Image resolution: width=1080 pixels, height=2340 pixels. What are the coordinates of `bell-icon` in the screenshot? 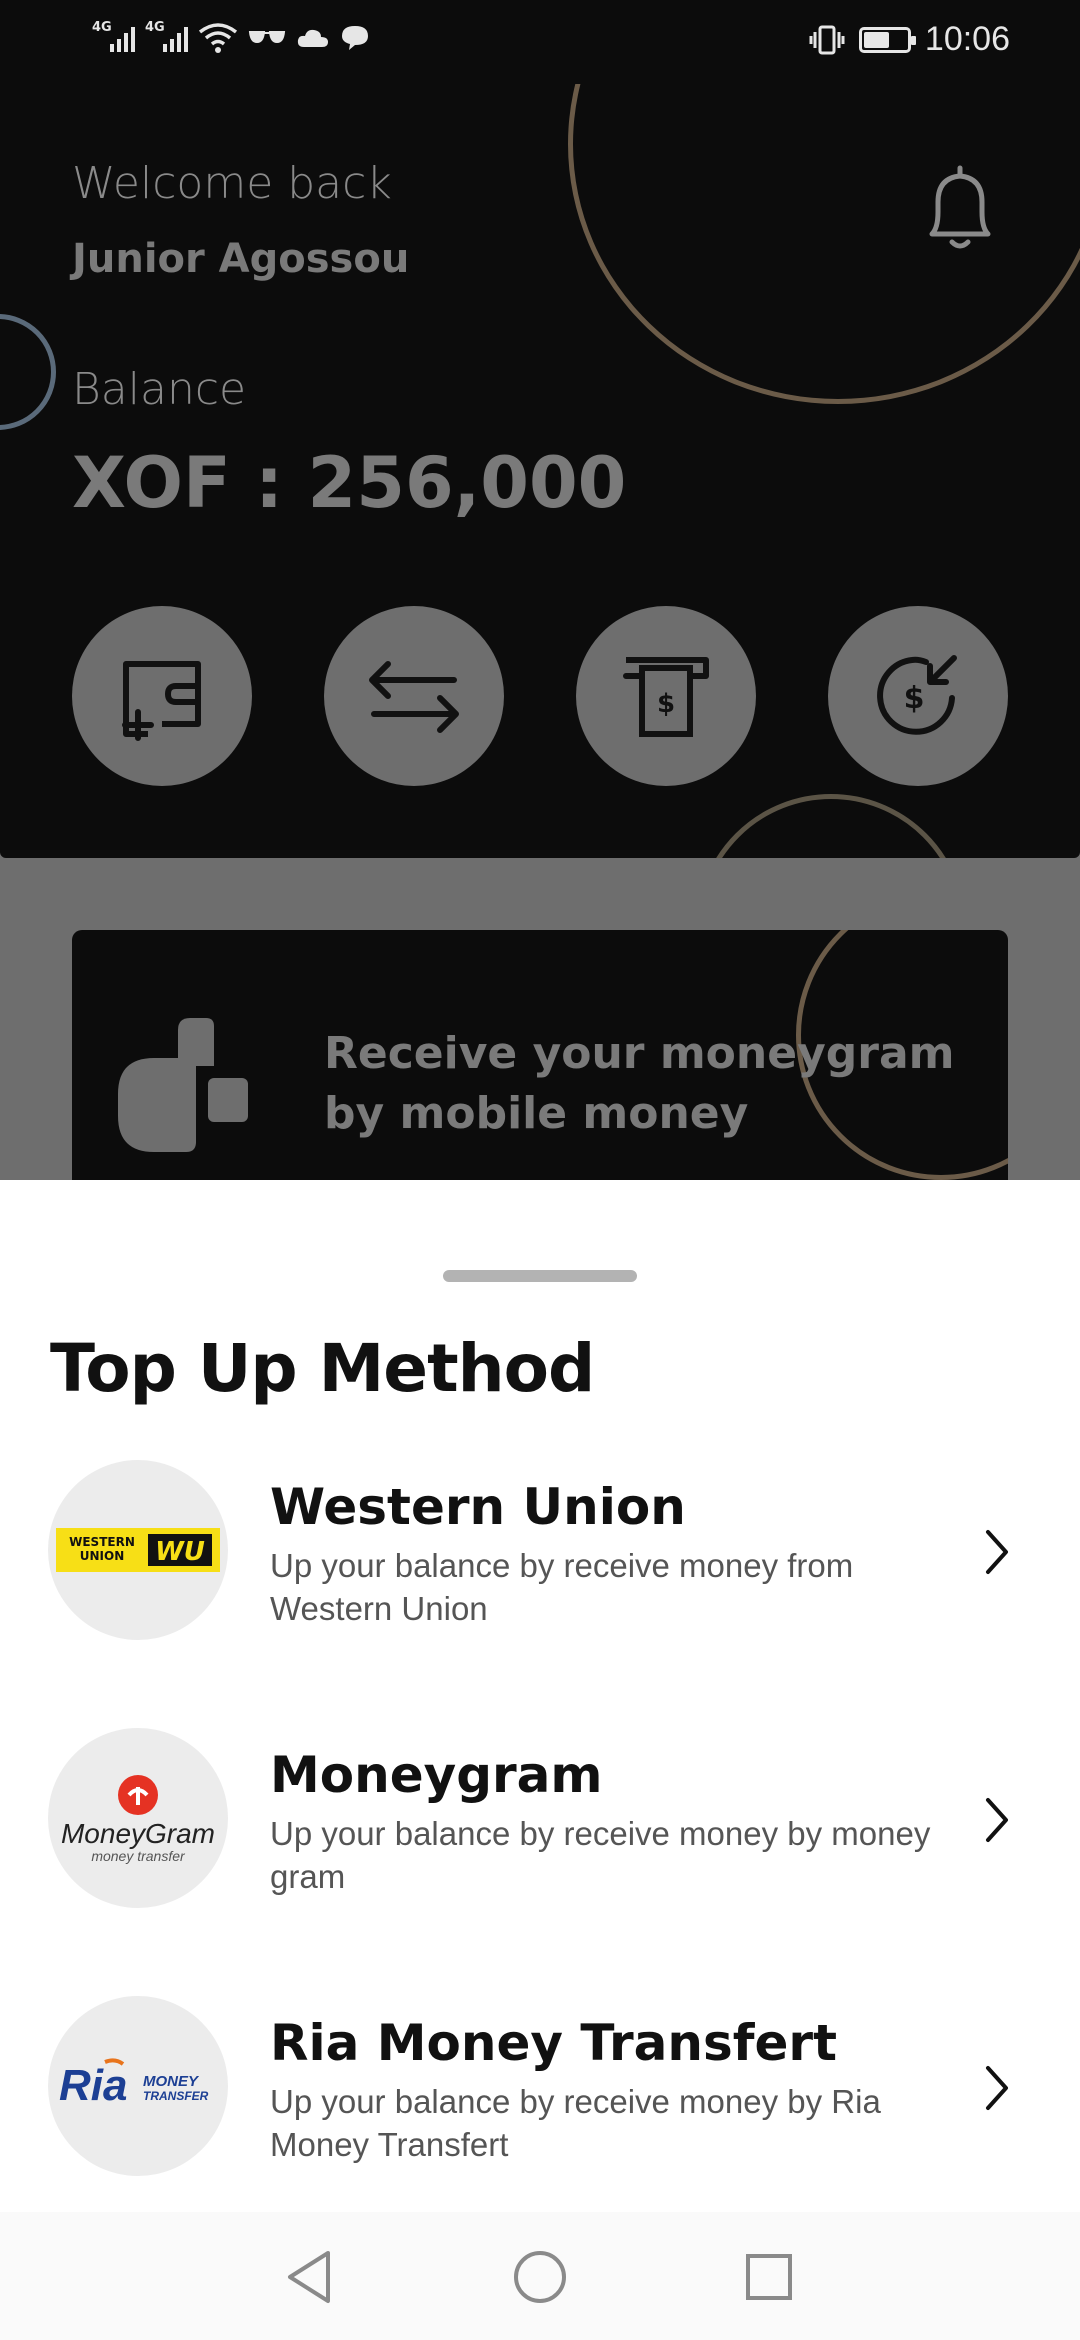 It's located at (960, 210).